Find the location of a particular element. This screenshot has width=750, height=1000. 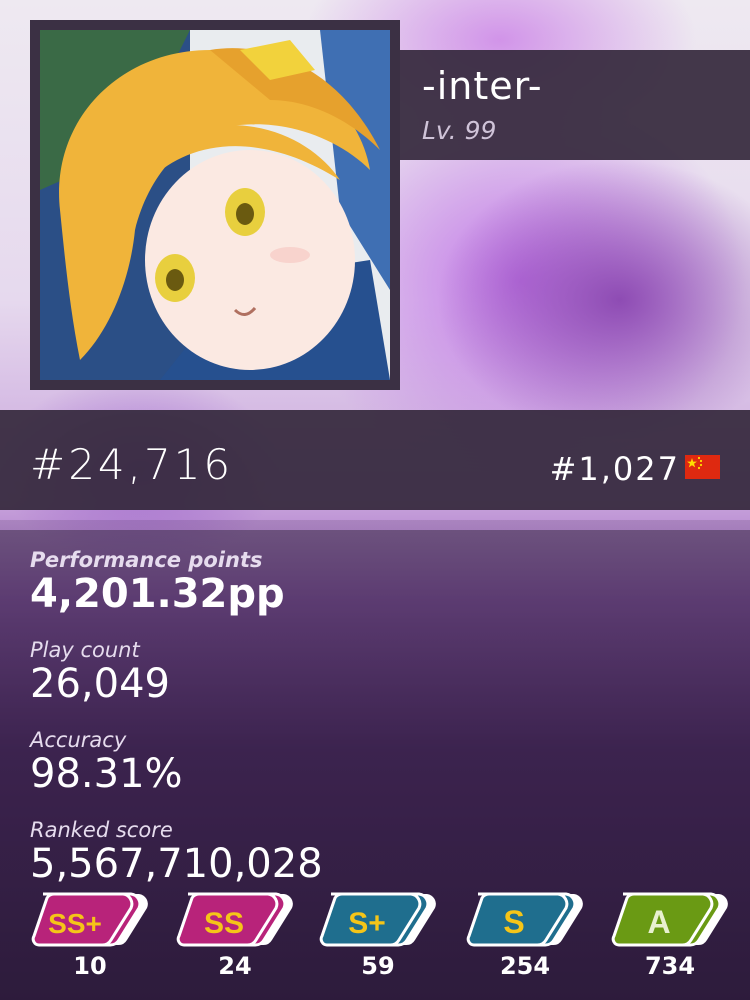

stat-performance-points: Performance points 4,201.32pp is located at coordinates (157, 582).